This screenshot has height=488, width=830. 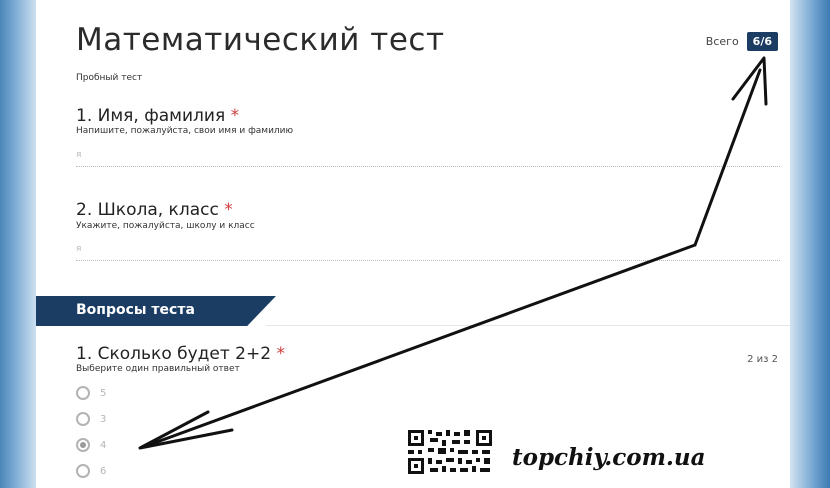 I want to click on question-name-label: 1. Имя, фамилия, so click(x=151, y=116).